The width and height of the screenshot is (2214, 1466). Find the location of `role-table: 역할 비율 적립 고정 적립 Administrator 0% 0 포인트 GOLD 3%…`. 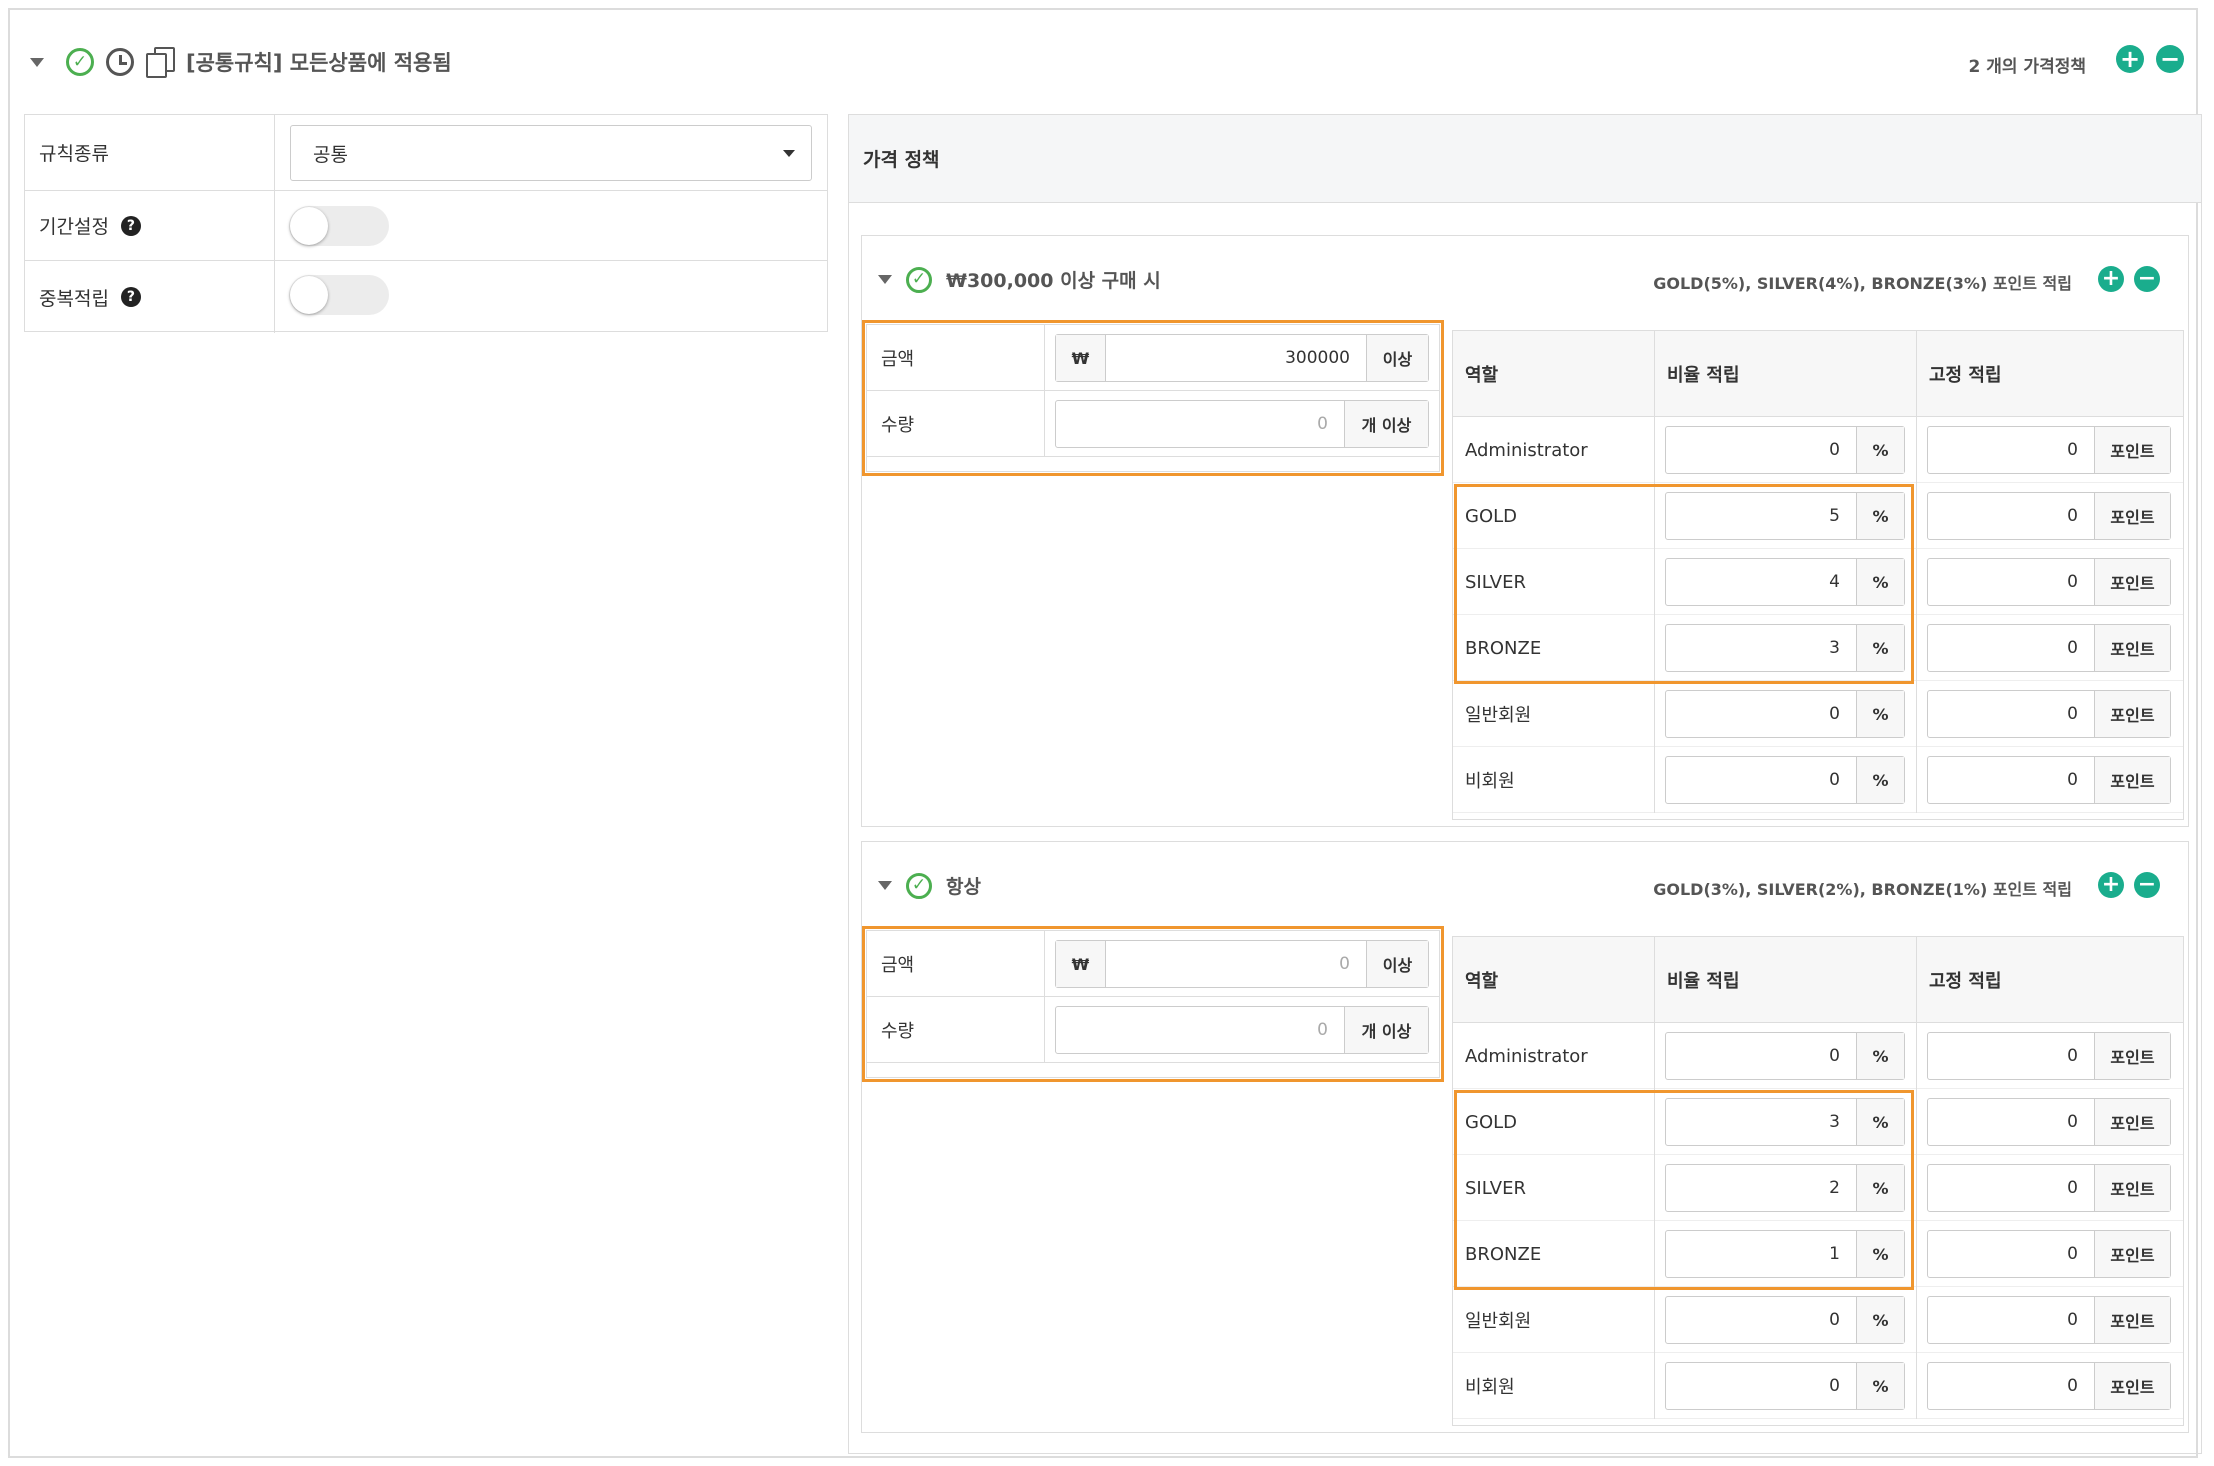

role-table: 역할 비율 적립 고정 적립 Administrator 0% 0 포인트 GOLD 3%… is located at coordinates (1818, 1181).